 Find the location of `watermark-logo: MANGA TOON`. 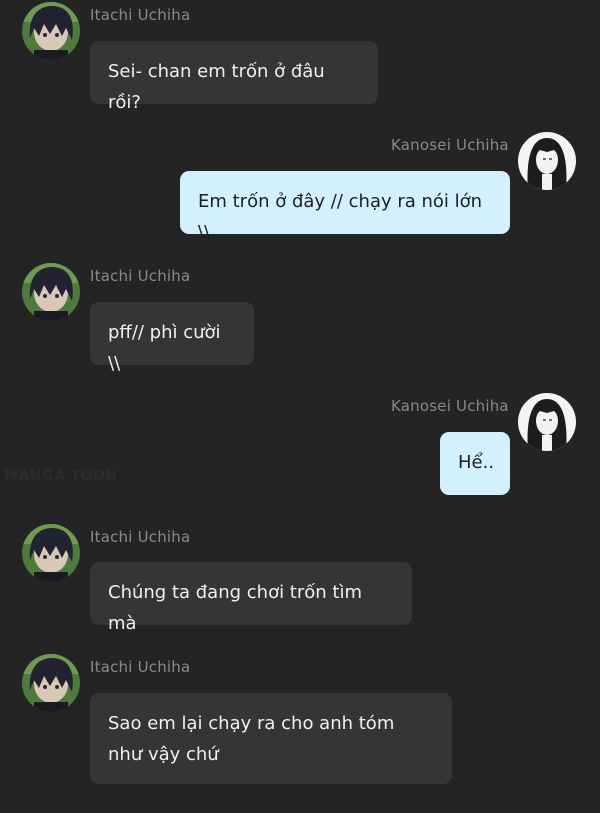

watermark-logo: MANGA TOON is located at coordinates (61, 476).